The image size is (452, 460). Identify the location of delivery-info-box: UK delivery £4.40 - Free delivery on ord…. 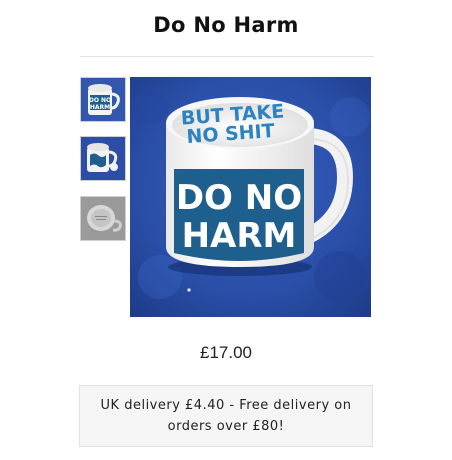
(226, 416).